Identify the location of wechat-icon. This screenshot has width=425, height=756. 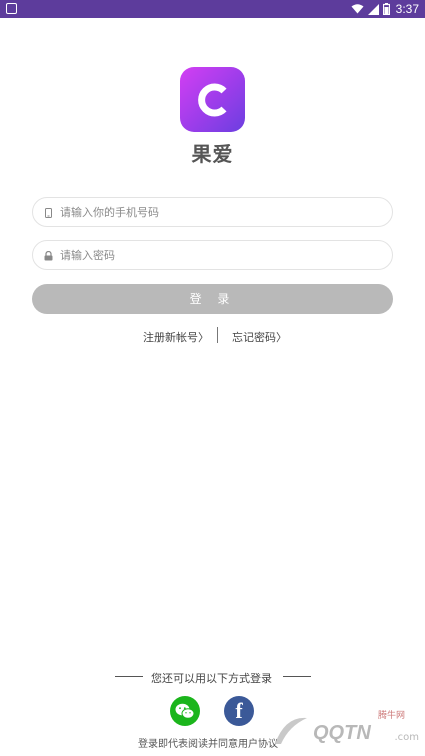
(185, 711).